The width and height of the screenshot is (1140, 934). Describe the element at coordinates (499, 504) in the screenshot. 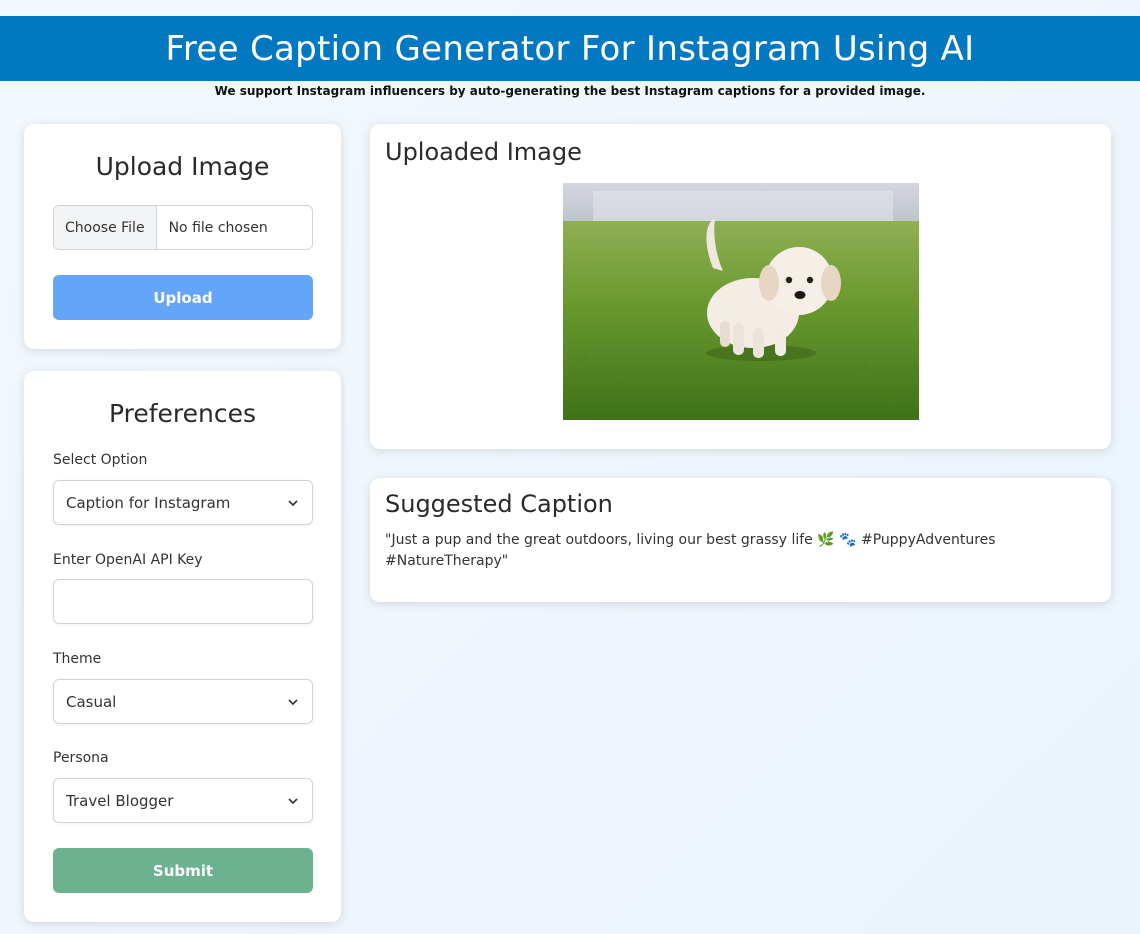

I see `suggested-caption-title: Suggested Caption` at that location.